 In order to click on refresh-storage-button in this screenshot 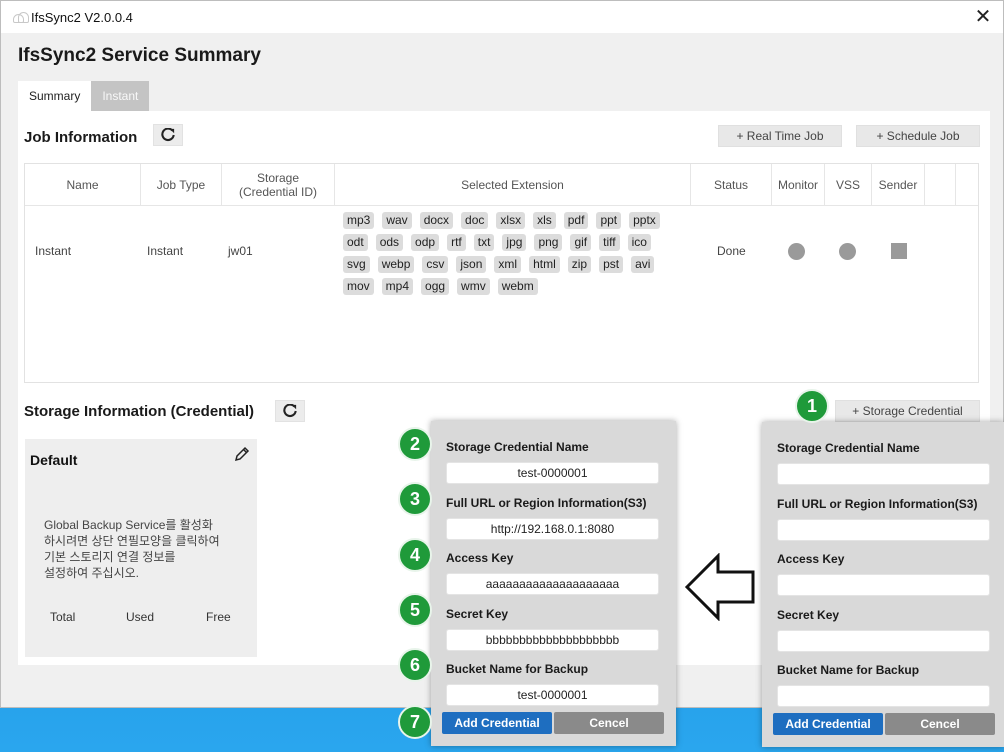, I will do `click(290, 411)`.